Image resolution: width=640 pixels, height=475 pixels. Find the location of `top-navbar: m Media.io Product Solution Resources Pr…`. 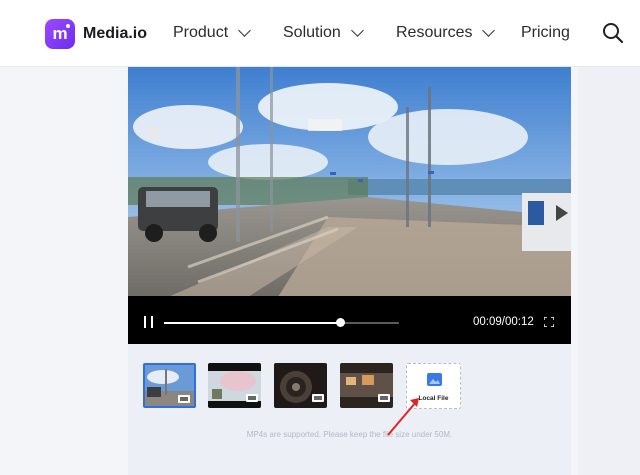

top-navbar: m Media.io Product Solution Resources Pr… is located at coordinates (320, 33).